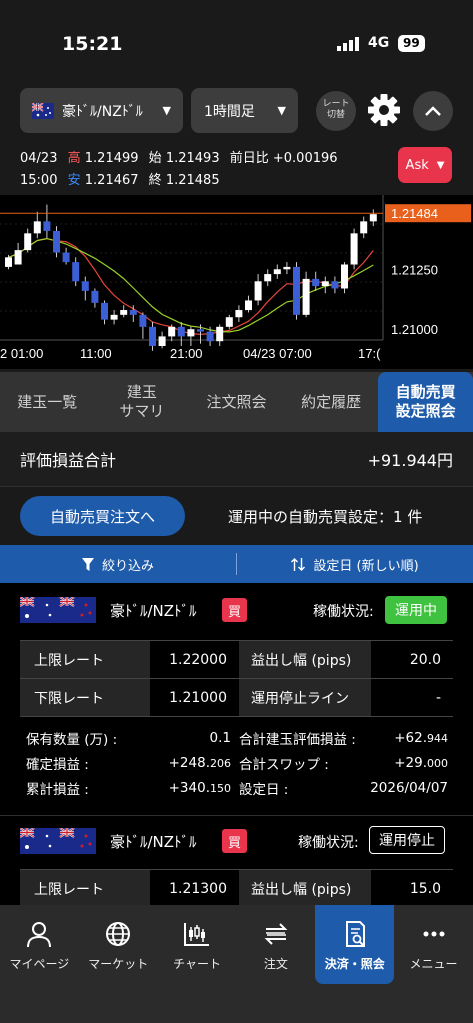 The width and height of the screenshot is (473, 1023). I want to click on swap-label: 合計スワップ :, so click(284, 764).